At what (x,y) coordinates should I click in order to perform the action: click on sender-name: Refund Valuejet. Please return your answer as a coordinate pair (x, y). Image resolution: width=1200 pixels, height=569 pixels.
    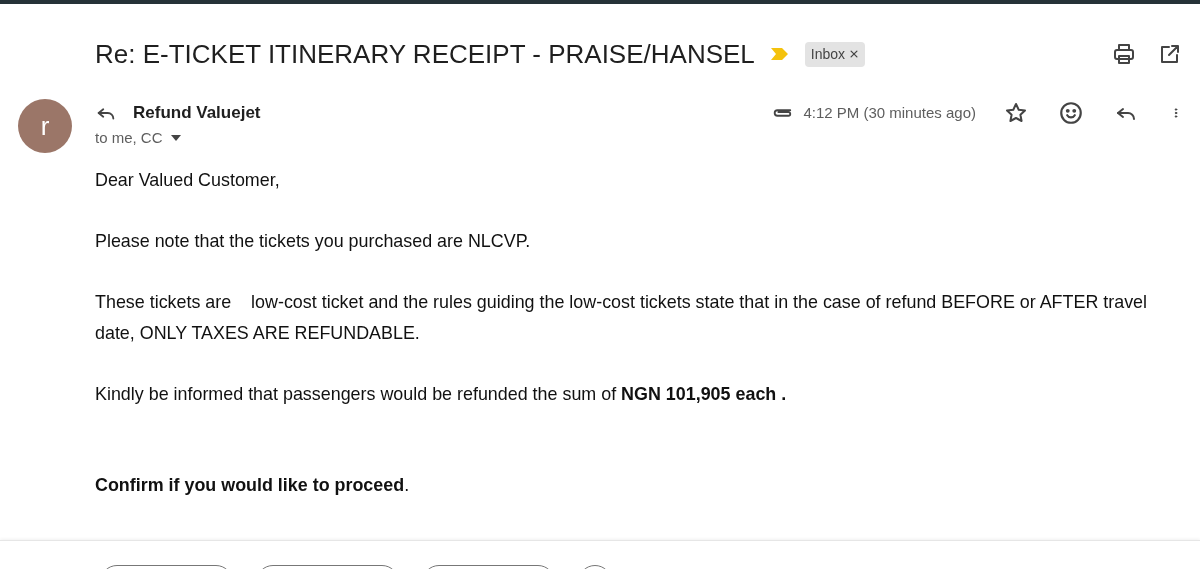
    Looking at the image, I should click on (197, 113).